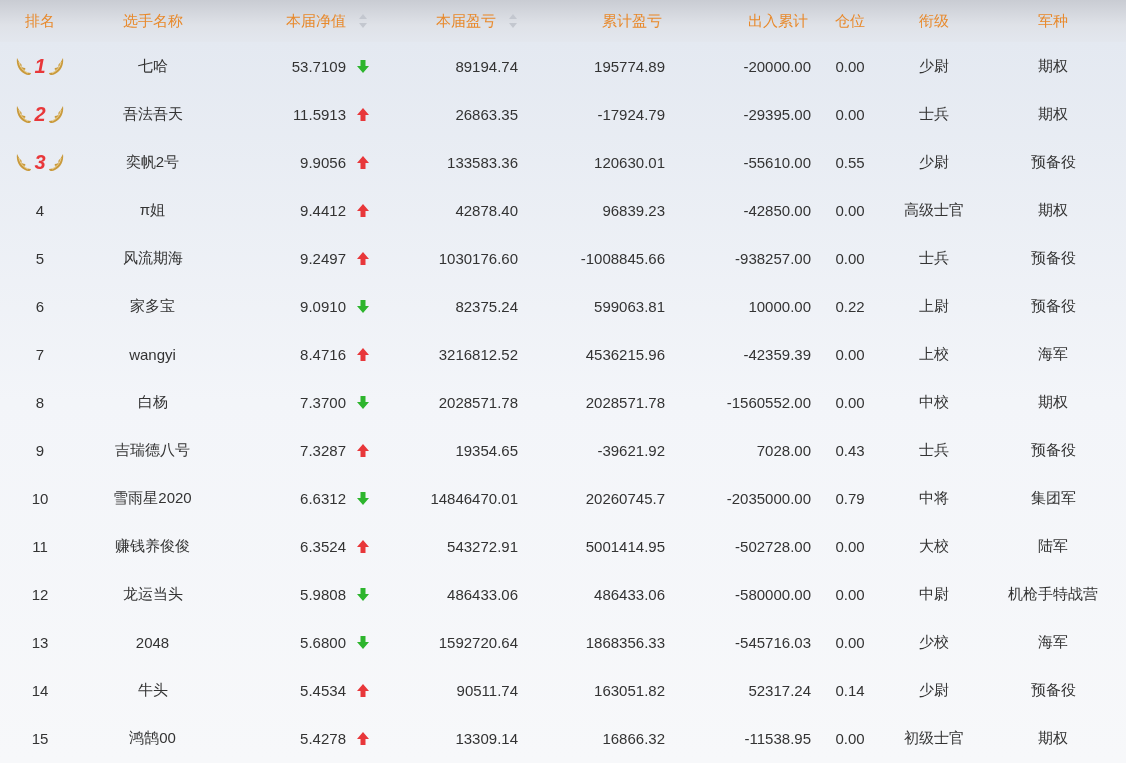 The image size is (1126, 763). Describe the element at coordinates (629, 66) in the screenshot. I see `table-cell: 195774.89` at that location.